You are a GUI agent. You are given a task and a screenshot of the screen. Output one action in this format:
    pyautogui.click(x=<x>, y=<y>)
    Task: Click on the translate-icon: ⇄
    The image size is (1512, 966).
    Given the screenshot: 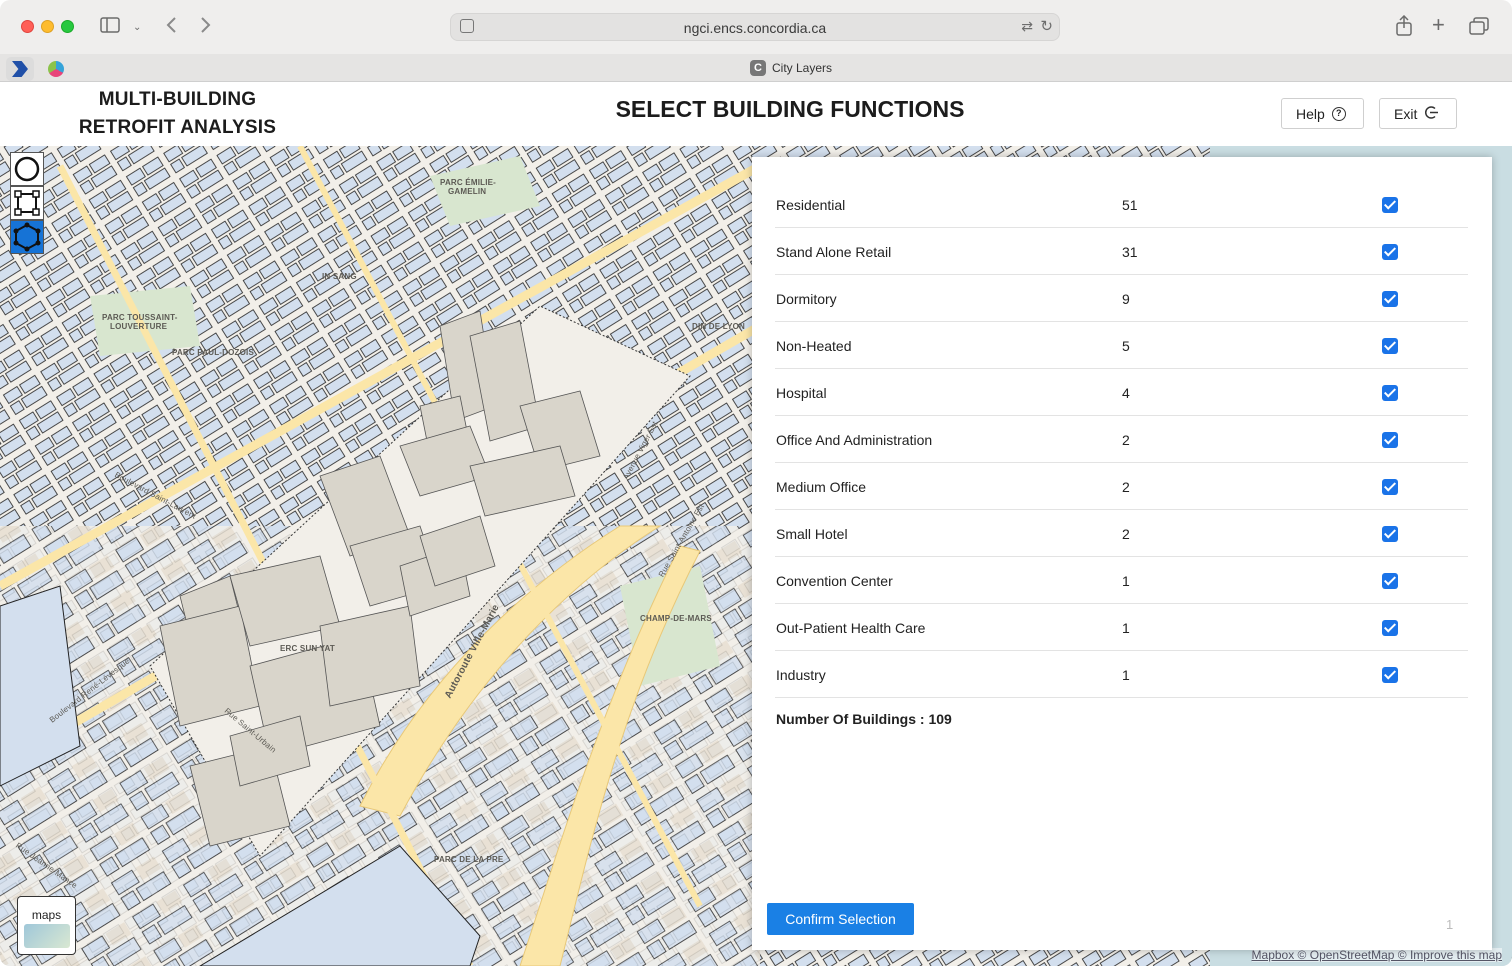 What is the action you would take?
    pyautogui.click(x=1027, y=26)
    